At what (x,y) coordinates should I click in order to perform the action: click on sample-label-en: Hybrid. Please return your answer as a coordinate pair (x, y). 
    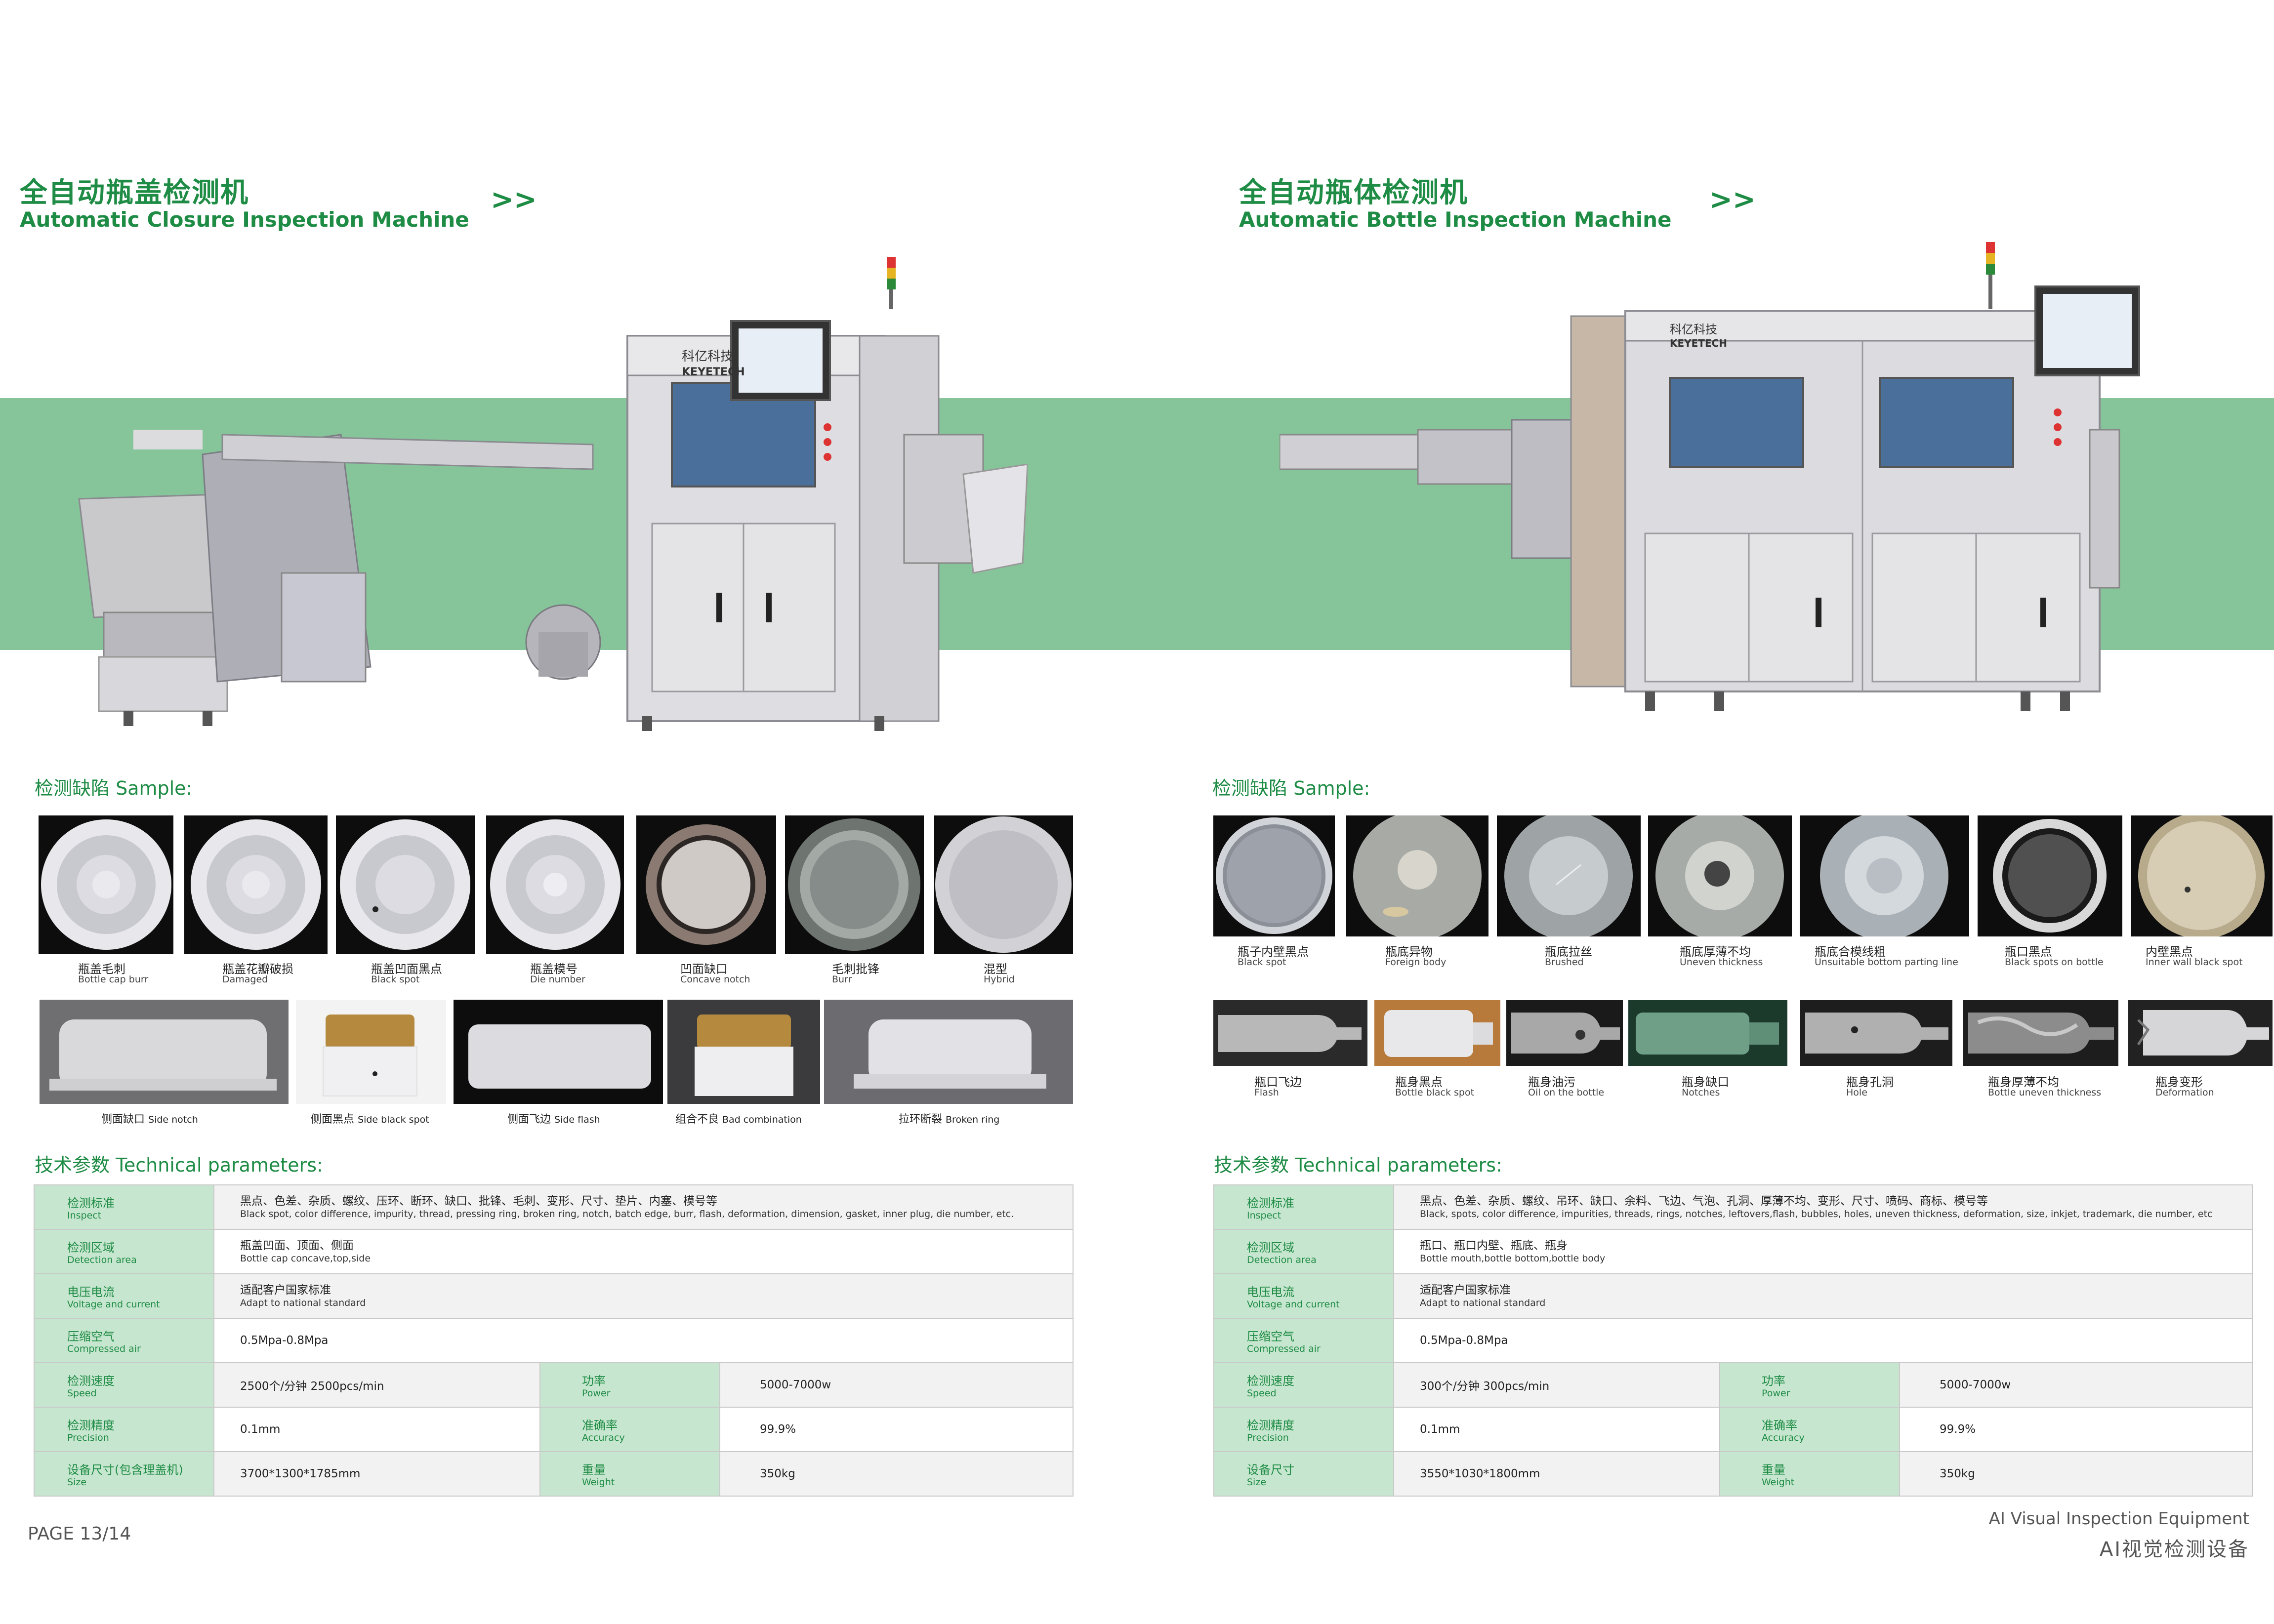
    Looking at the image, I should click on (999, 979).